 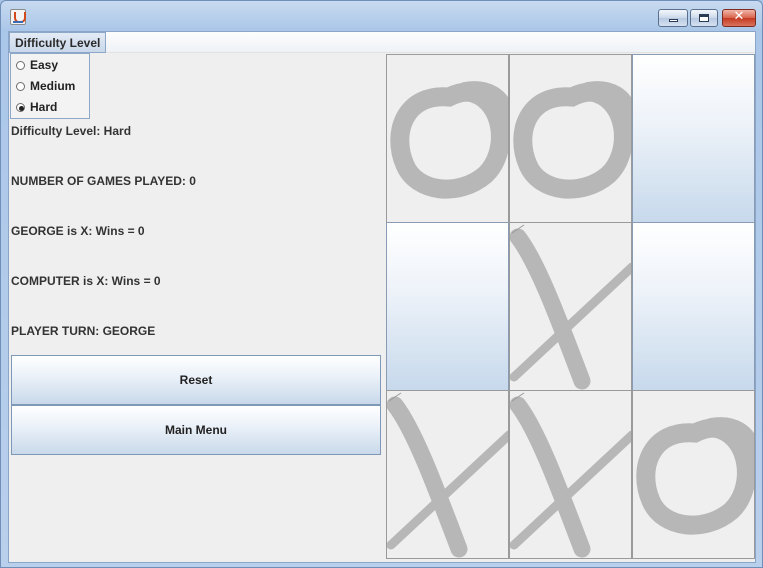 What do you see at coordinates (44, 107) in the screenshot?
I see `radio-label: Hard` at bounding box center [44, 107].